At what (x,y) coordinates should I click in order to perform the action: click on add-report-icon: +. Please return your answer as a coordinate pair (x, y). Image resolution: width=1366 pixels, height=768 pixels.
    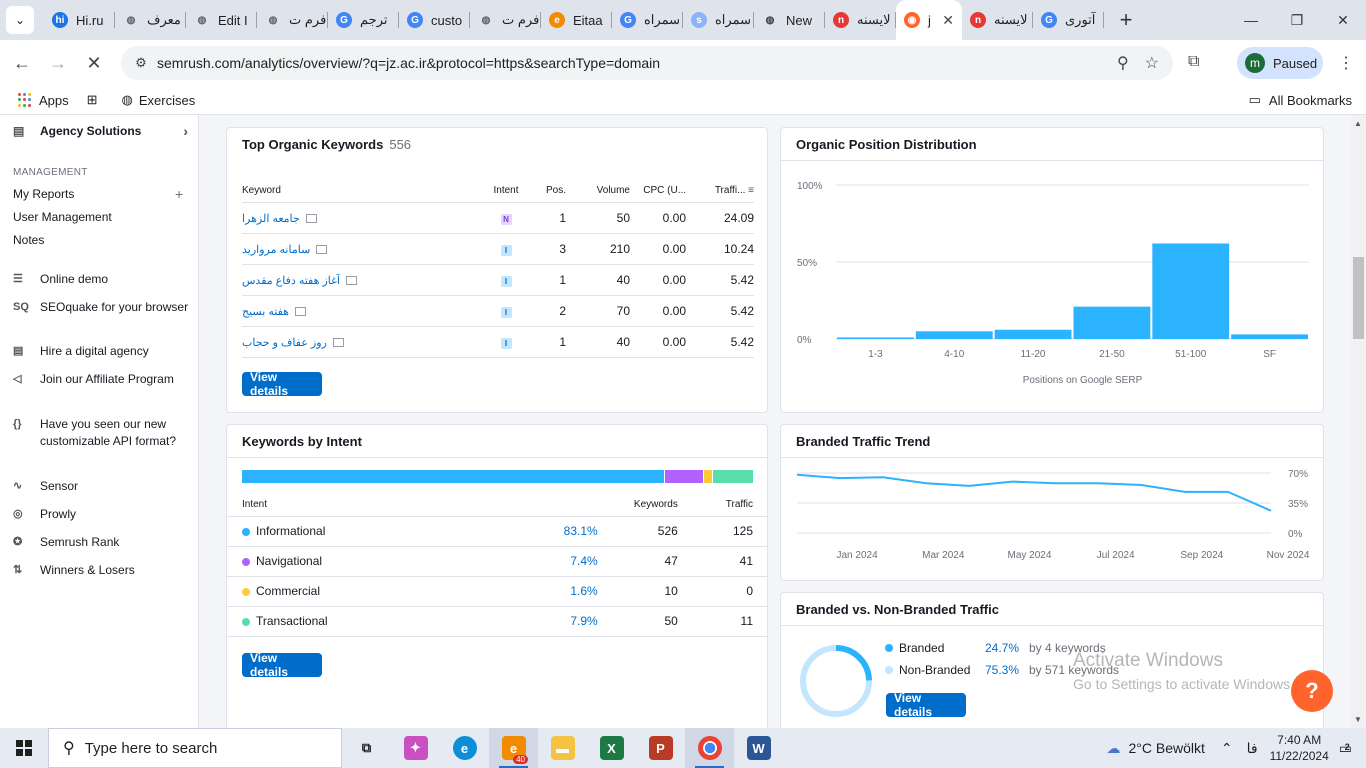
    Looking at the image, I should click on (179, 194).